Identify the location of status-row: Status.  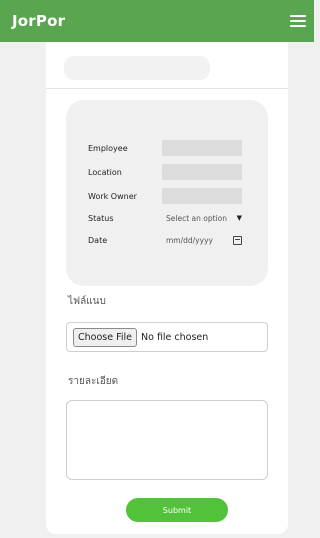
(123, 218).